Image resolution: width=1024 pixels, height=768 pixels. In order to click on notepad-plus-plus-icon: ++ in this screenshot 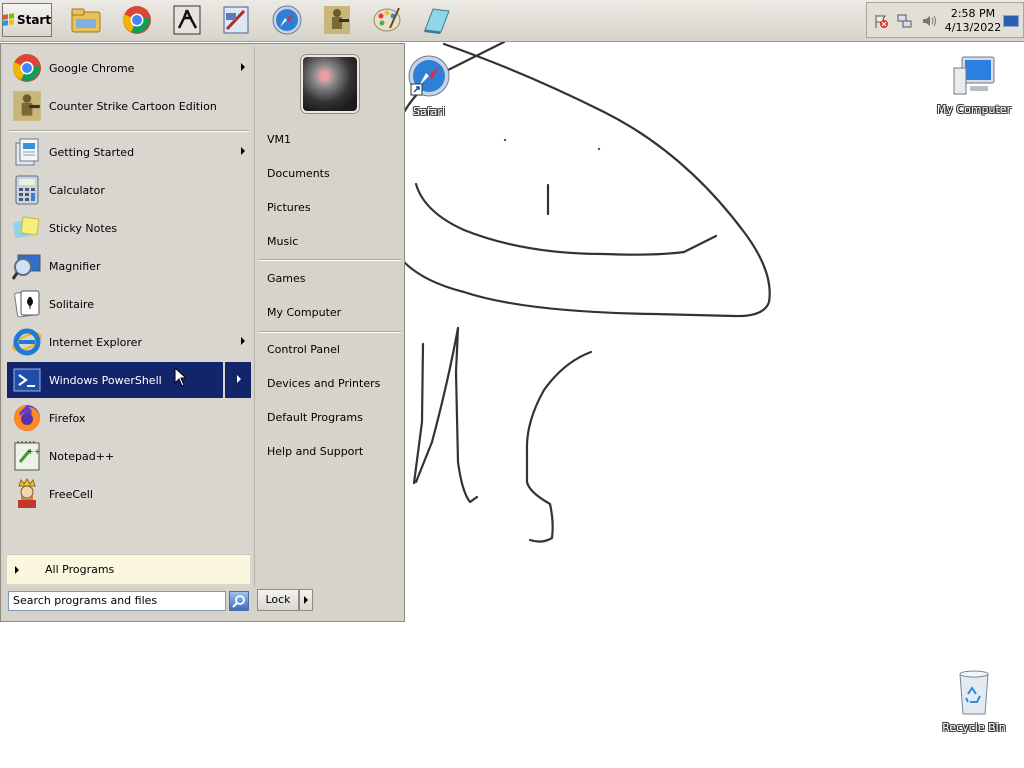, I will do `click(27, 456)`.